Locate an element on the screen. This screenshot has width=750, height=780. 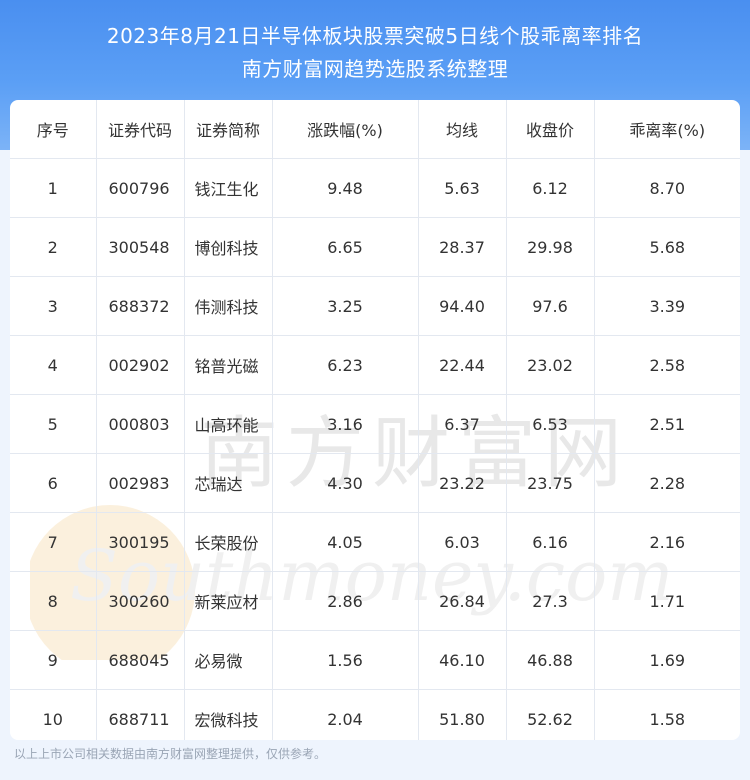
cell-close: 6.53 is located at coordinates (550, 424).